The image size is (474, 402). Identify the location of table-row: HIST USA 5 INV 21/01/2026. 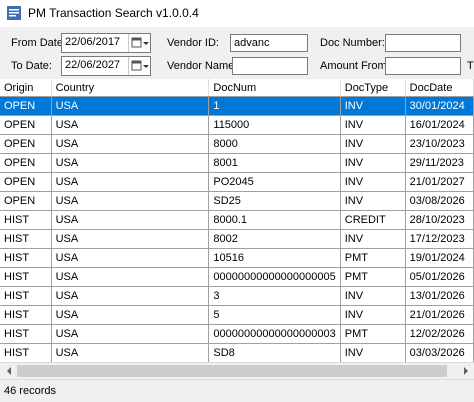
(237, 315).